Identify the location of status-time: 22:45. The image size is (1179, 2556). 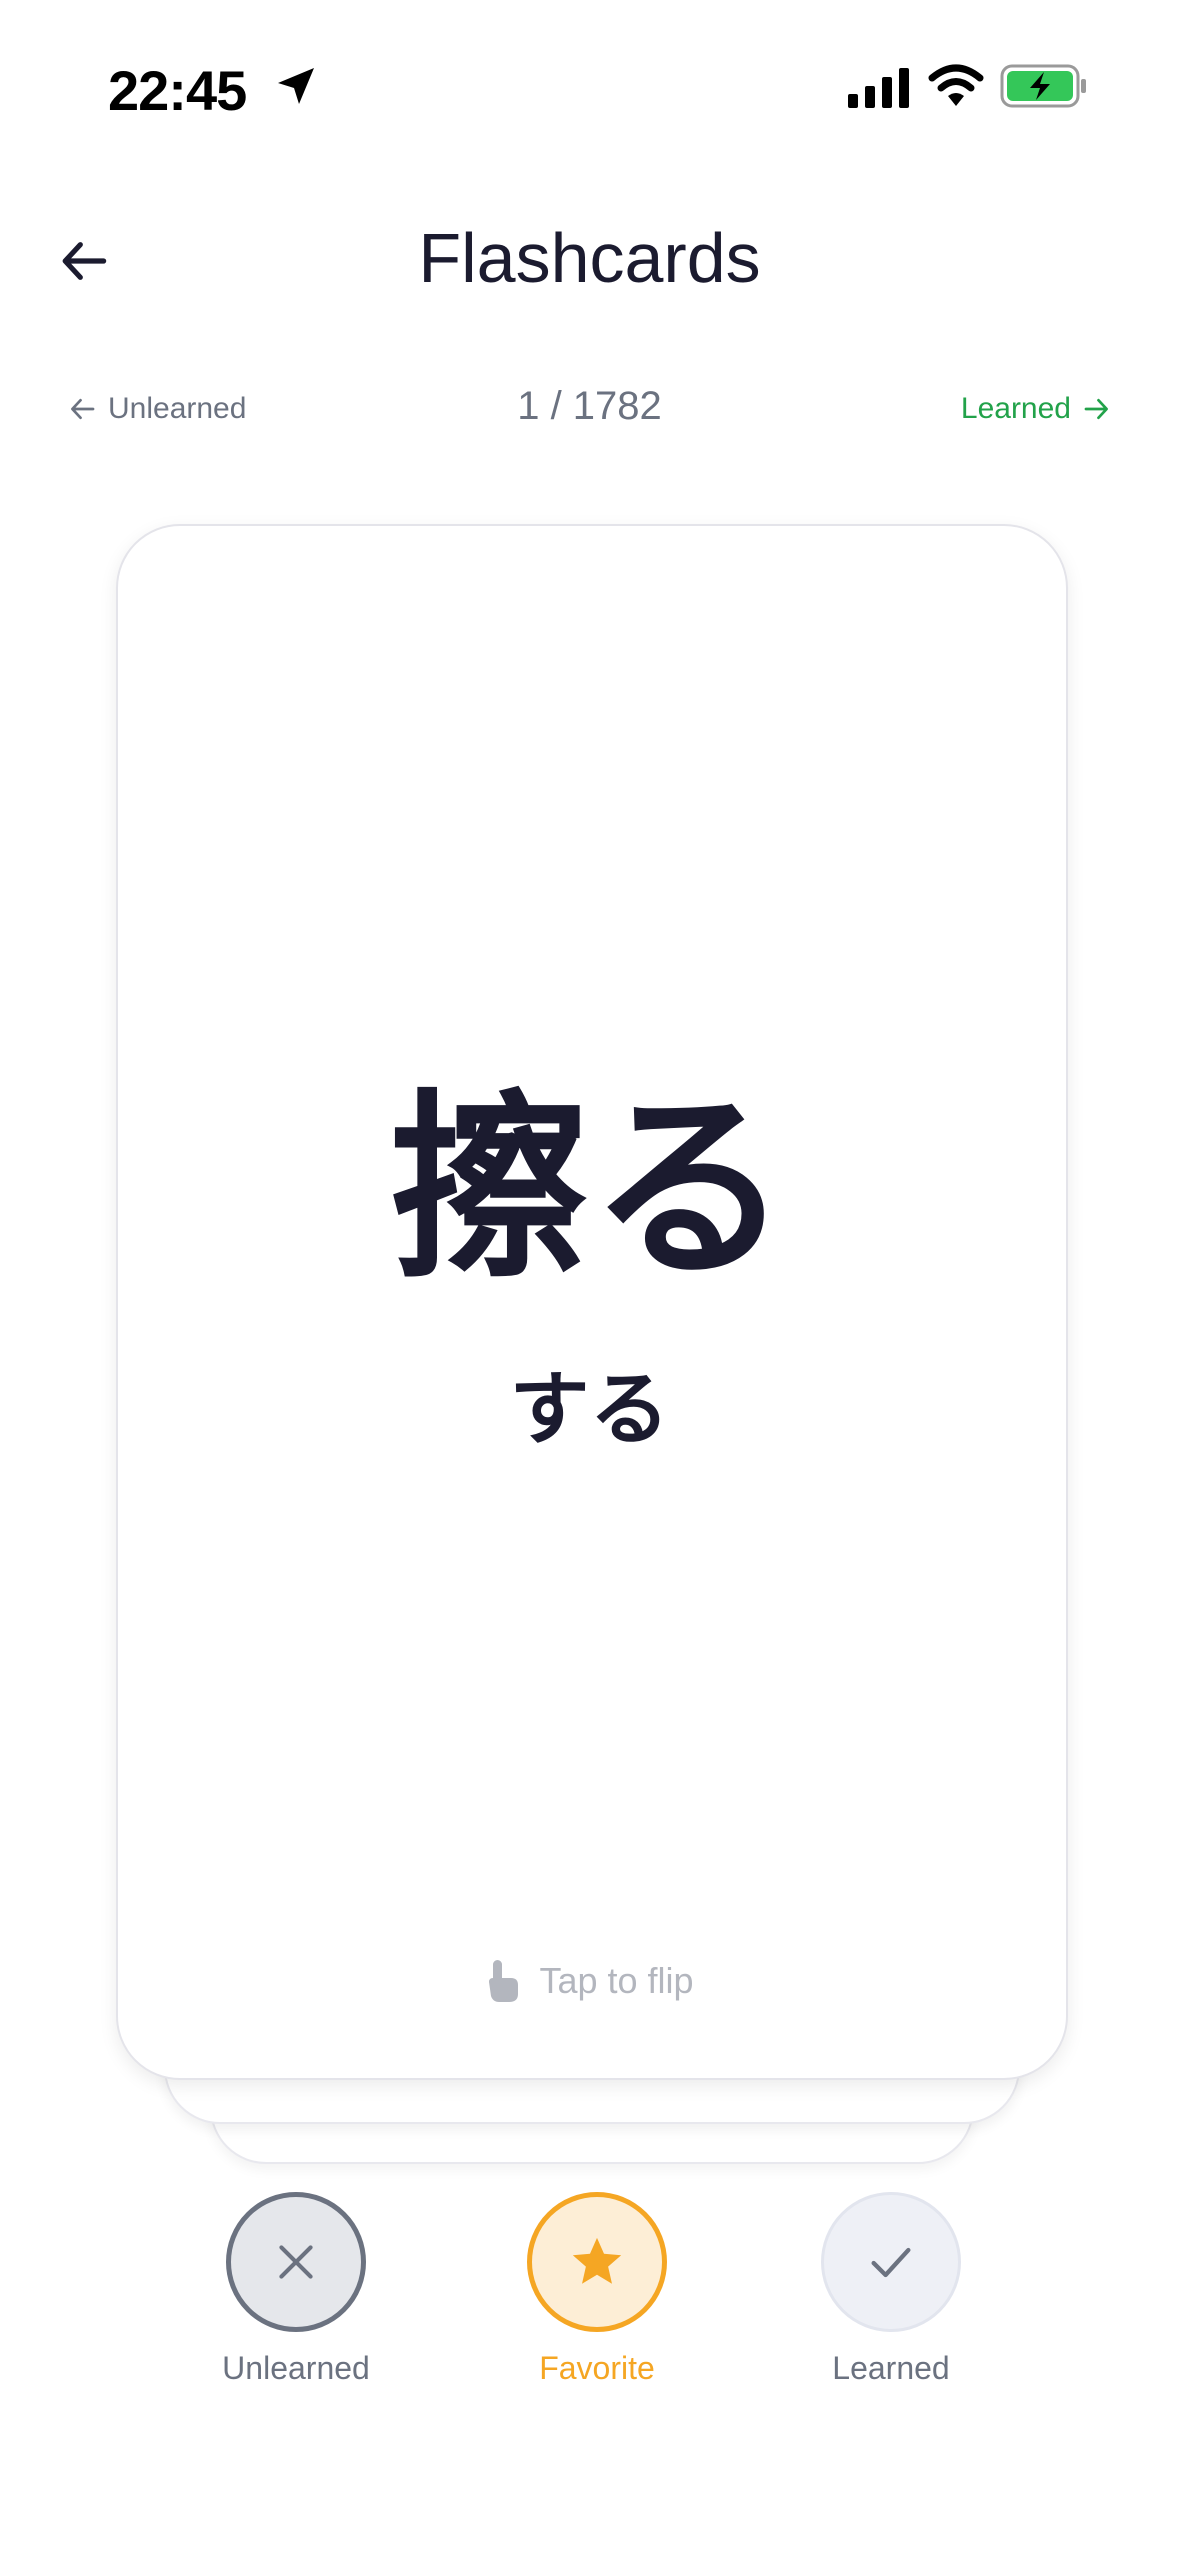
(177, 90).